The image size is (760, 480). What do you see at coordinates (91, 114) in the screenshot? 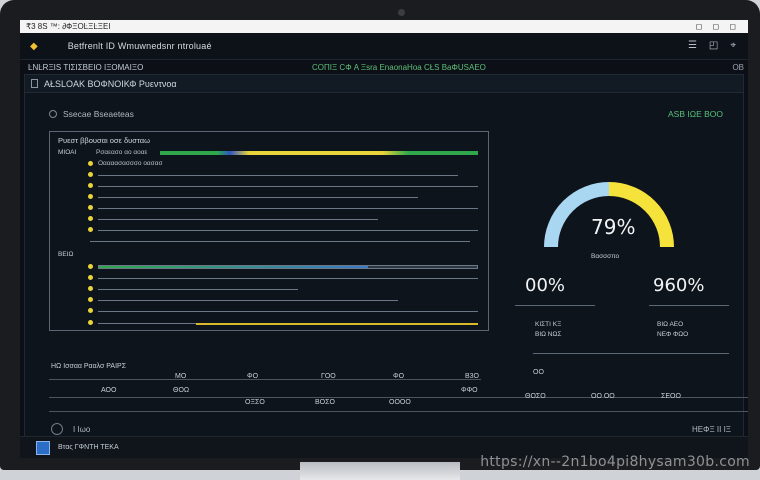
I see `section-heading: Ssecae Bseaeteas` at bounding box center [91, 114].